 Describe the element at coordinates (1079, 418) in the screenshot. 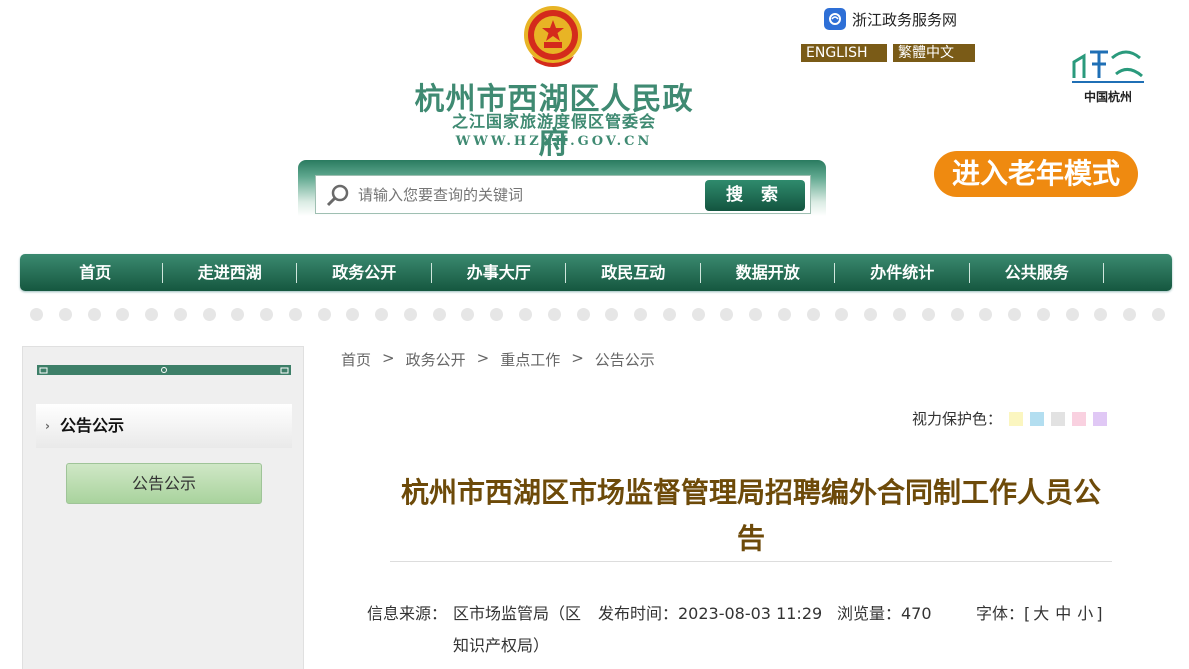

I see `vision-swatch-pink` at that location.